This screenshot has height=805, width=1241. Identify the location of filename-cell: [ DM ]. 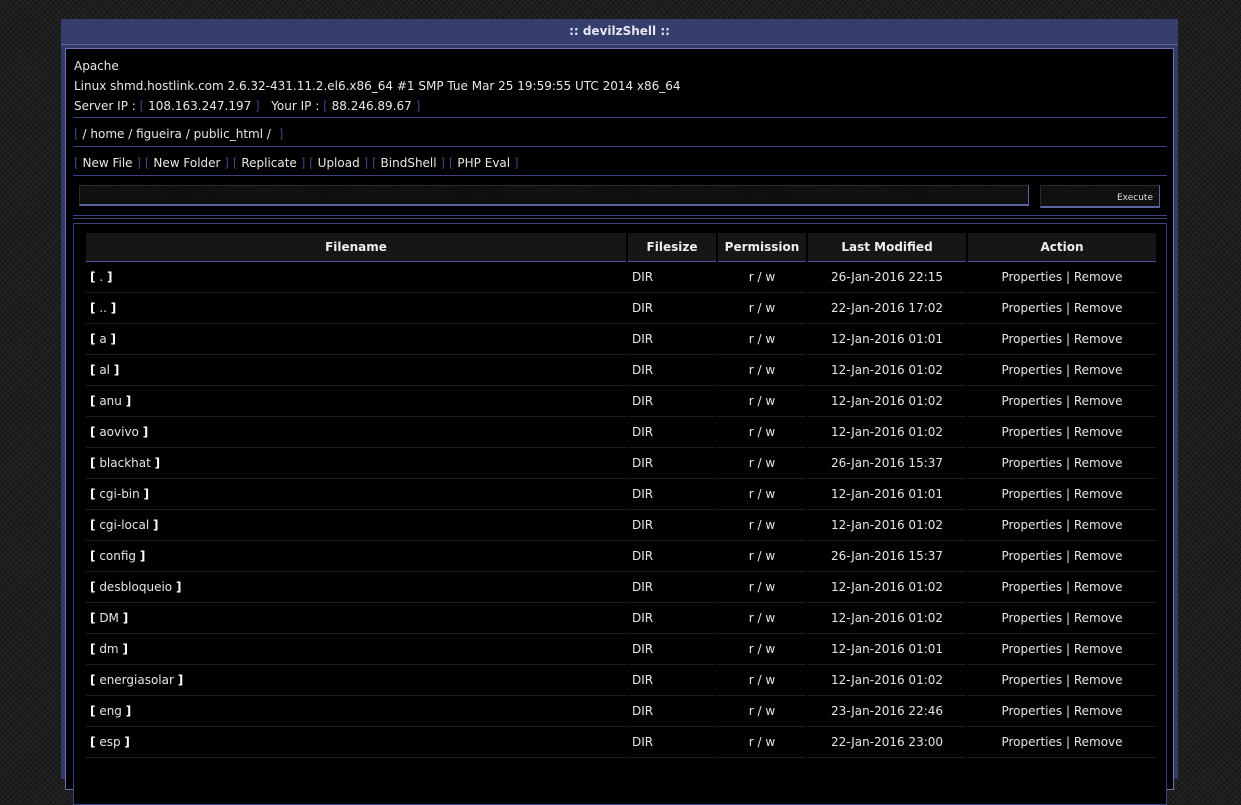
(356, 618).